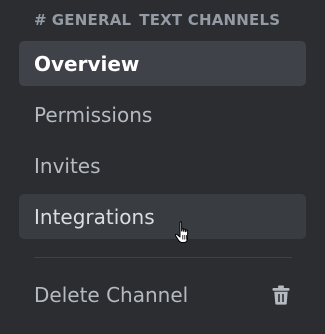 Image resolution: width=325 pixels, height=334 pixels. What do you see at coordinates (87, 63) in the screenshot?
I see `sidebar-item-label: Overview` at bounding box center [87, 63].